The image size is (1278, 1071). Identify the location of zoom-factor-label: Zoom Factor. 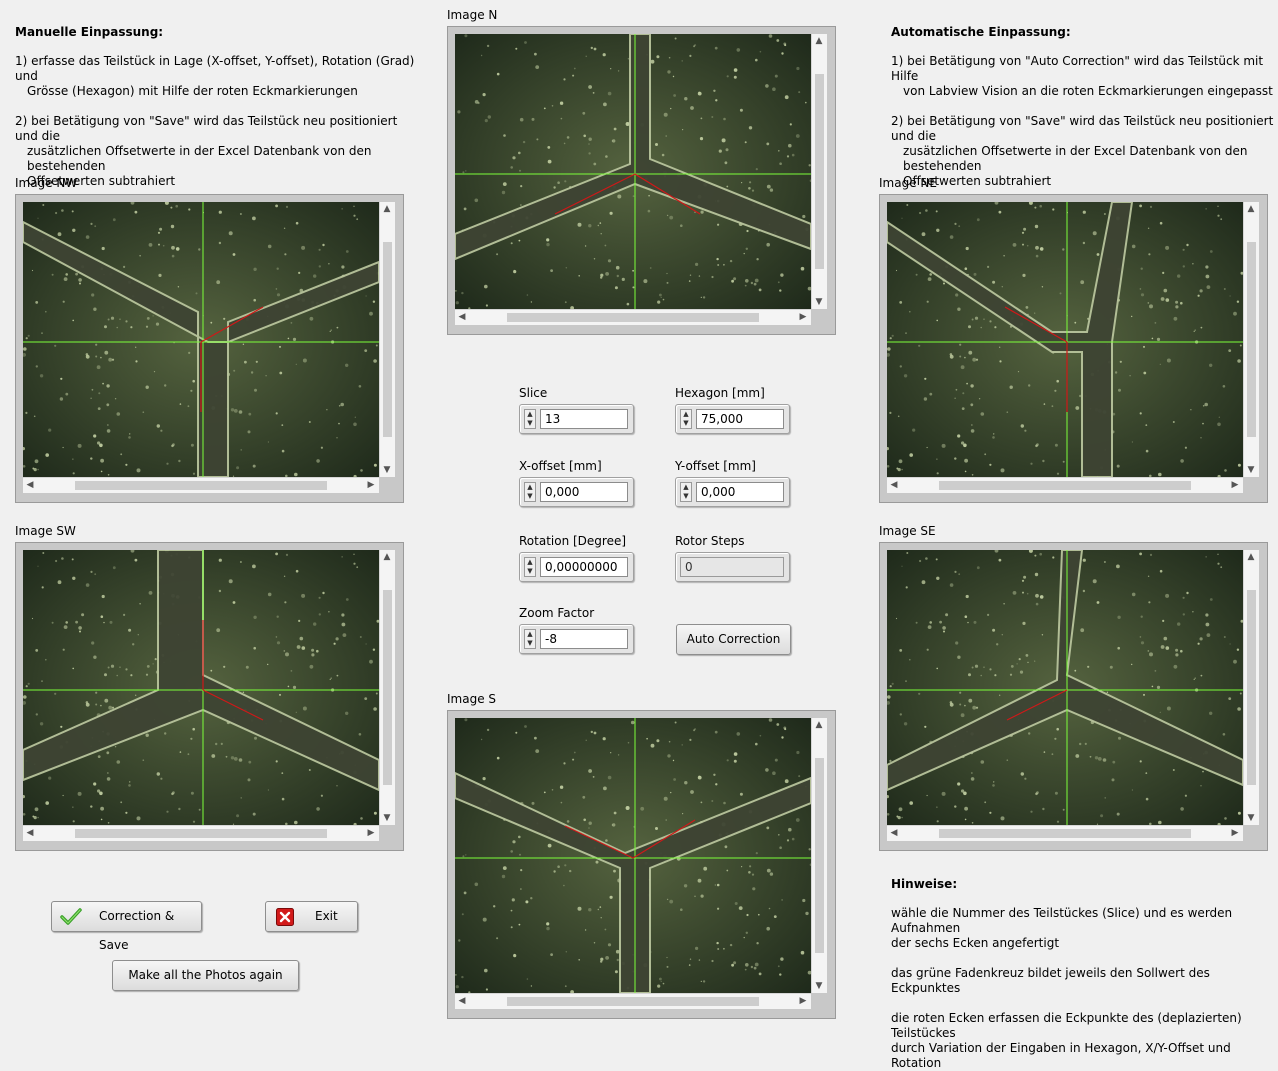
(557, 613).